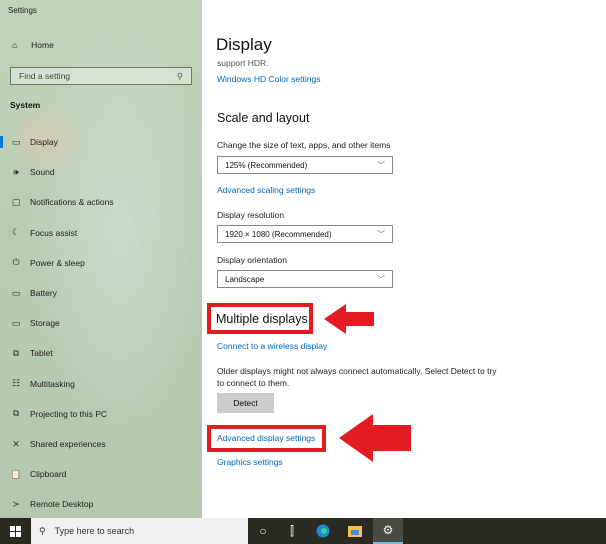 The height and width of the screenshot is (544, 606). I want to click on taskbar-search-input: ⚲ Type here to search, so click(139, 531).